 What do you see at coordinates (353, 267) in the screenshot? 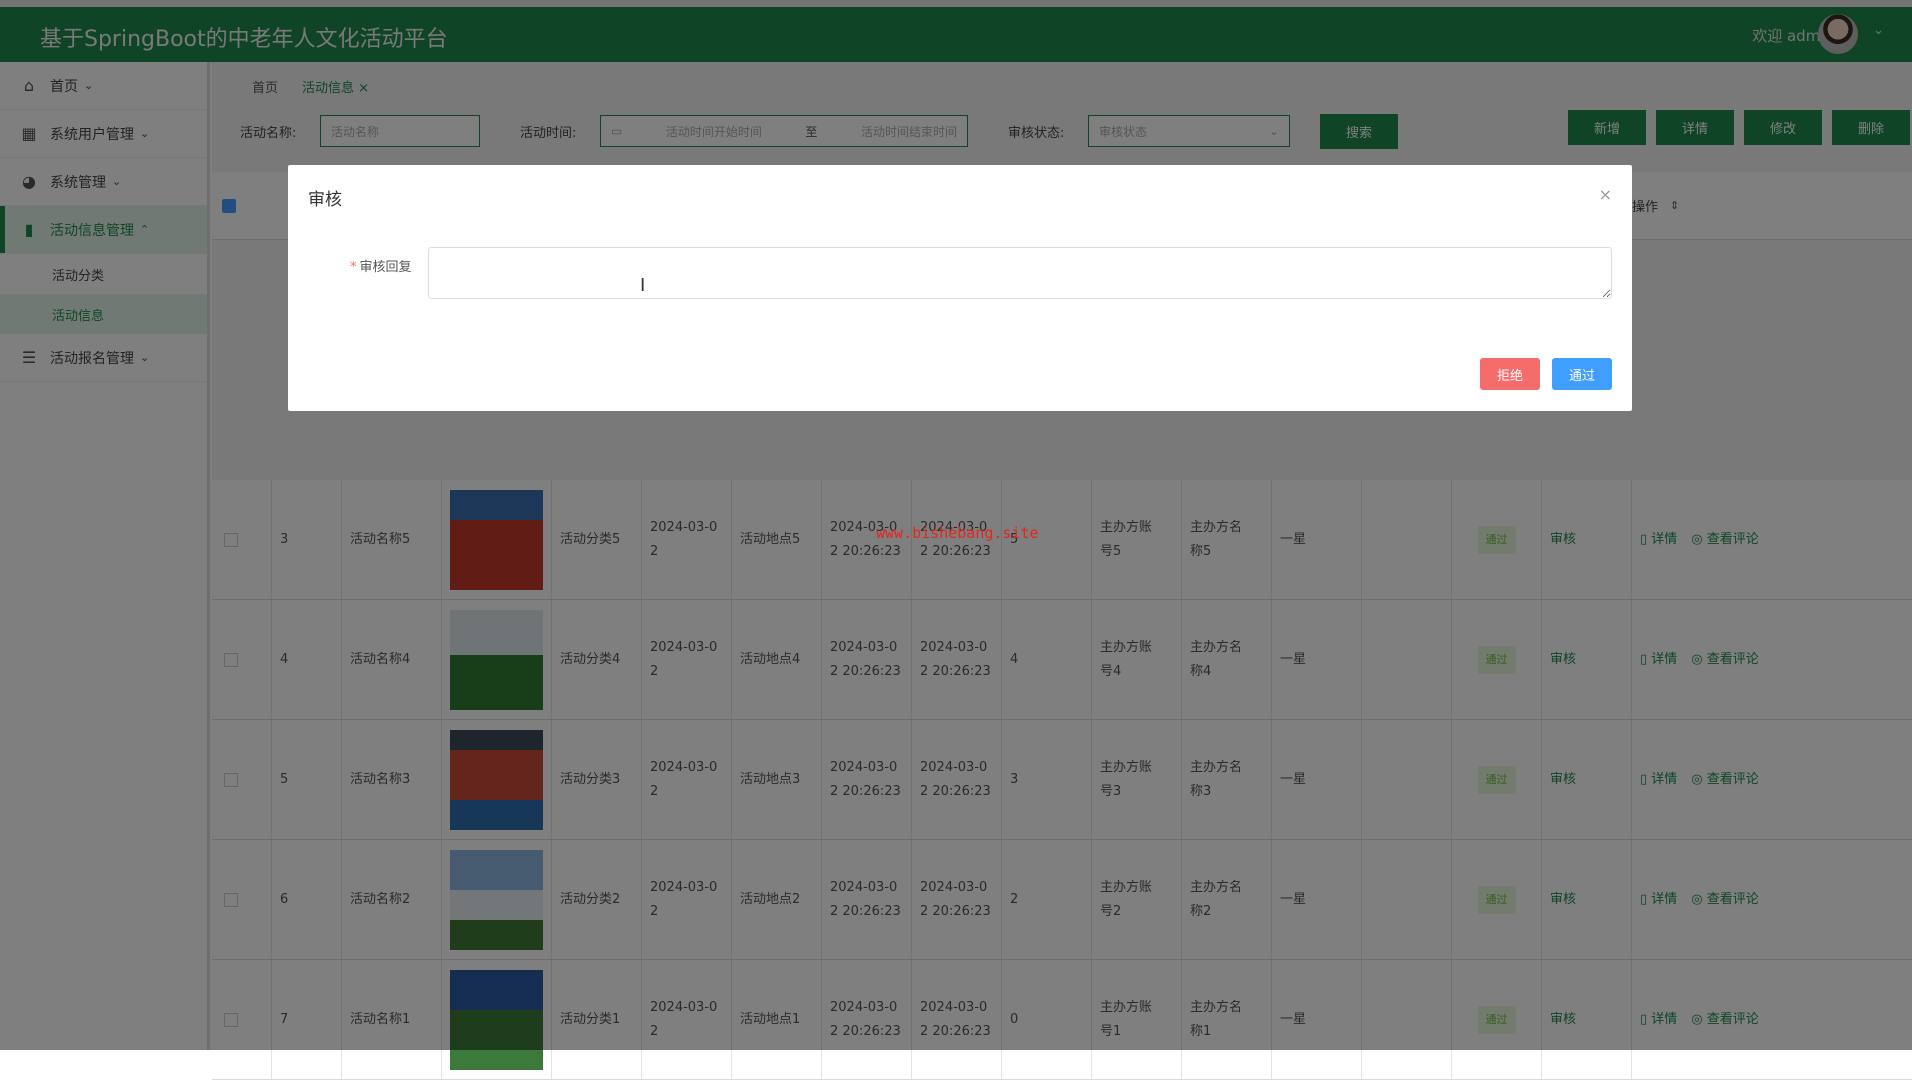
I see `required-mark: *` at bounding box center [353, 267].